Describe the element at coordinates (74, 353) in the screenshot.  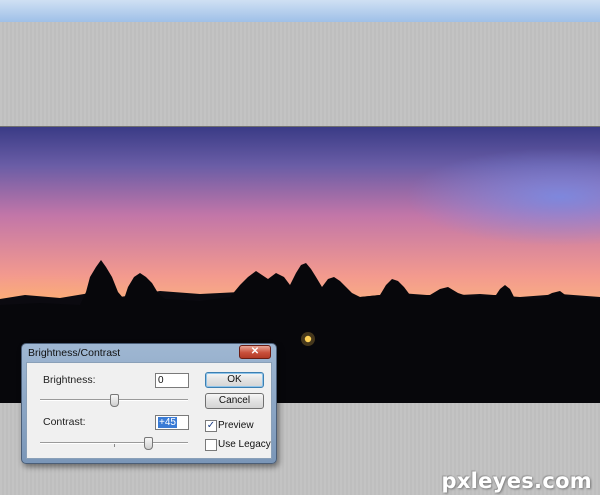
I see `dialog-title: Brightness/Contrast` at that location.